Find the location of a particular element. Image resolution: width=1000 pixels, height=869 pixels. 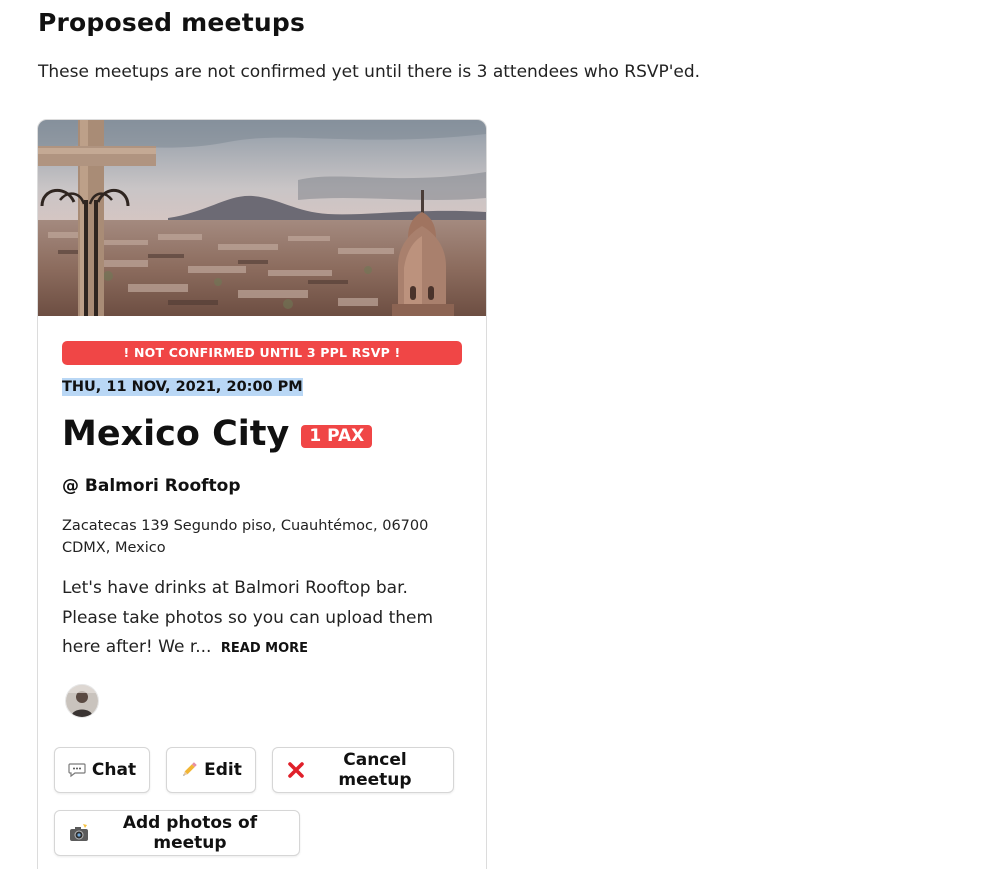

page-heading: Proposed meetups is located at coordinates (172, 22).